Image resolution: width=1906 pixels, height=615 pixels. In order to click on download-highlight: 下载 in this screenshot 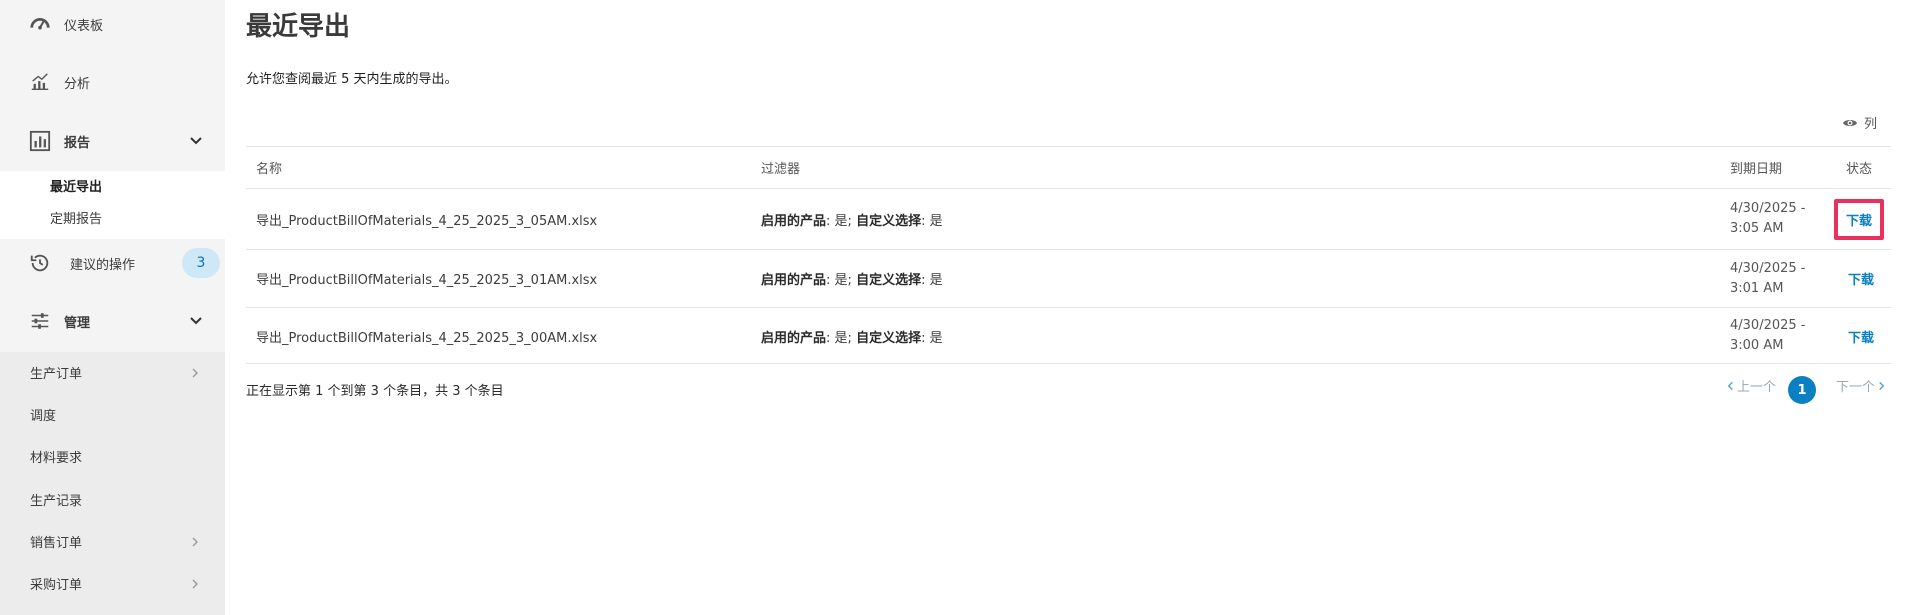, I will do `click(1859, 219)`.